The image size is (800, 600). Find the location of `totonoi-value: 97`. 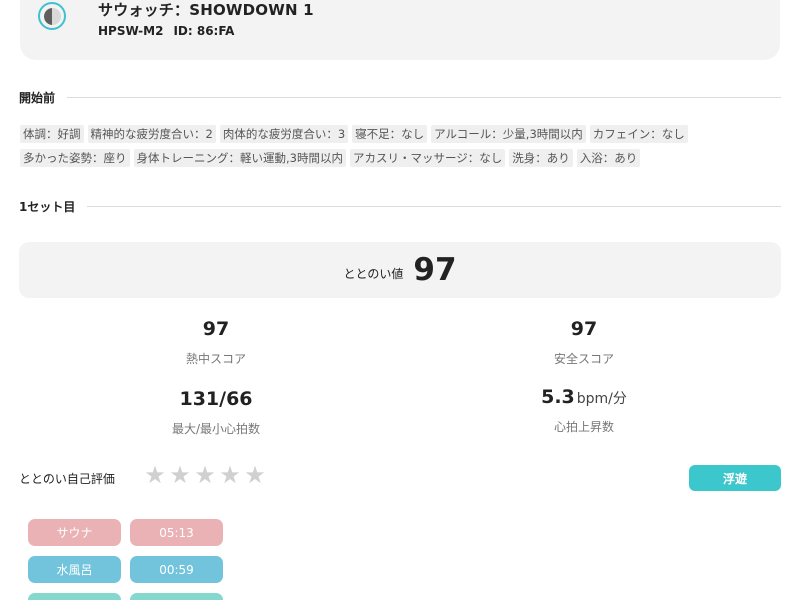

totonoi-value: 97 is located at coordinates (435, 270).